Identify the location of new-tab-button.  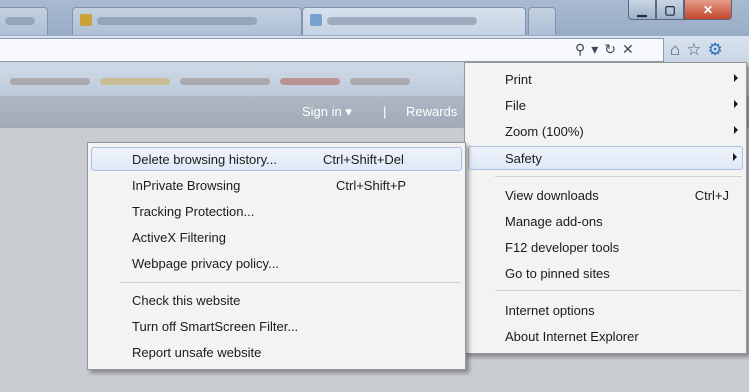
(542, 21).